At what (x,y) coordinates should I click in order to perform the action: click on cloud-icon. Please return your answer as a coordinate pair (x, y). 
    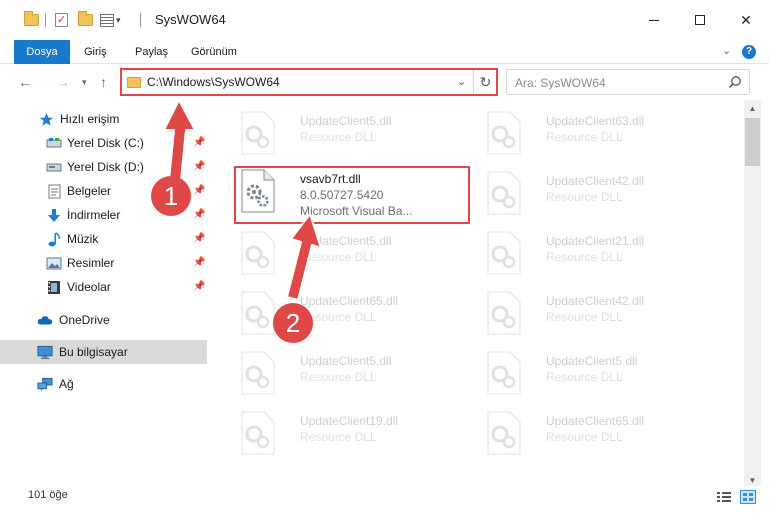
    Looking at the image, I should click on (45, 320).